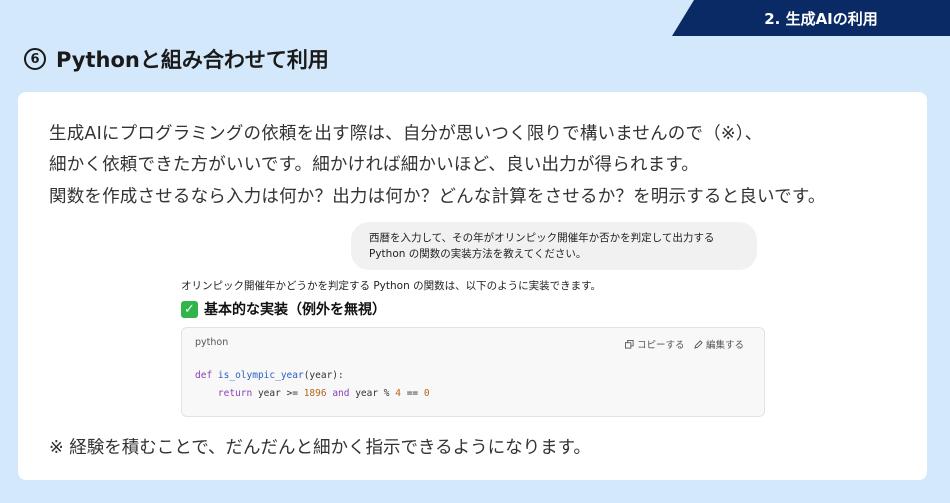  Describe the element at coordinates (698, 344) in the screenshot. I see `pencil-icon` at that location.